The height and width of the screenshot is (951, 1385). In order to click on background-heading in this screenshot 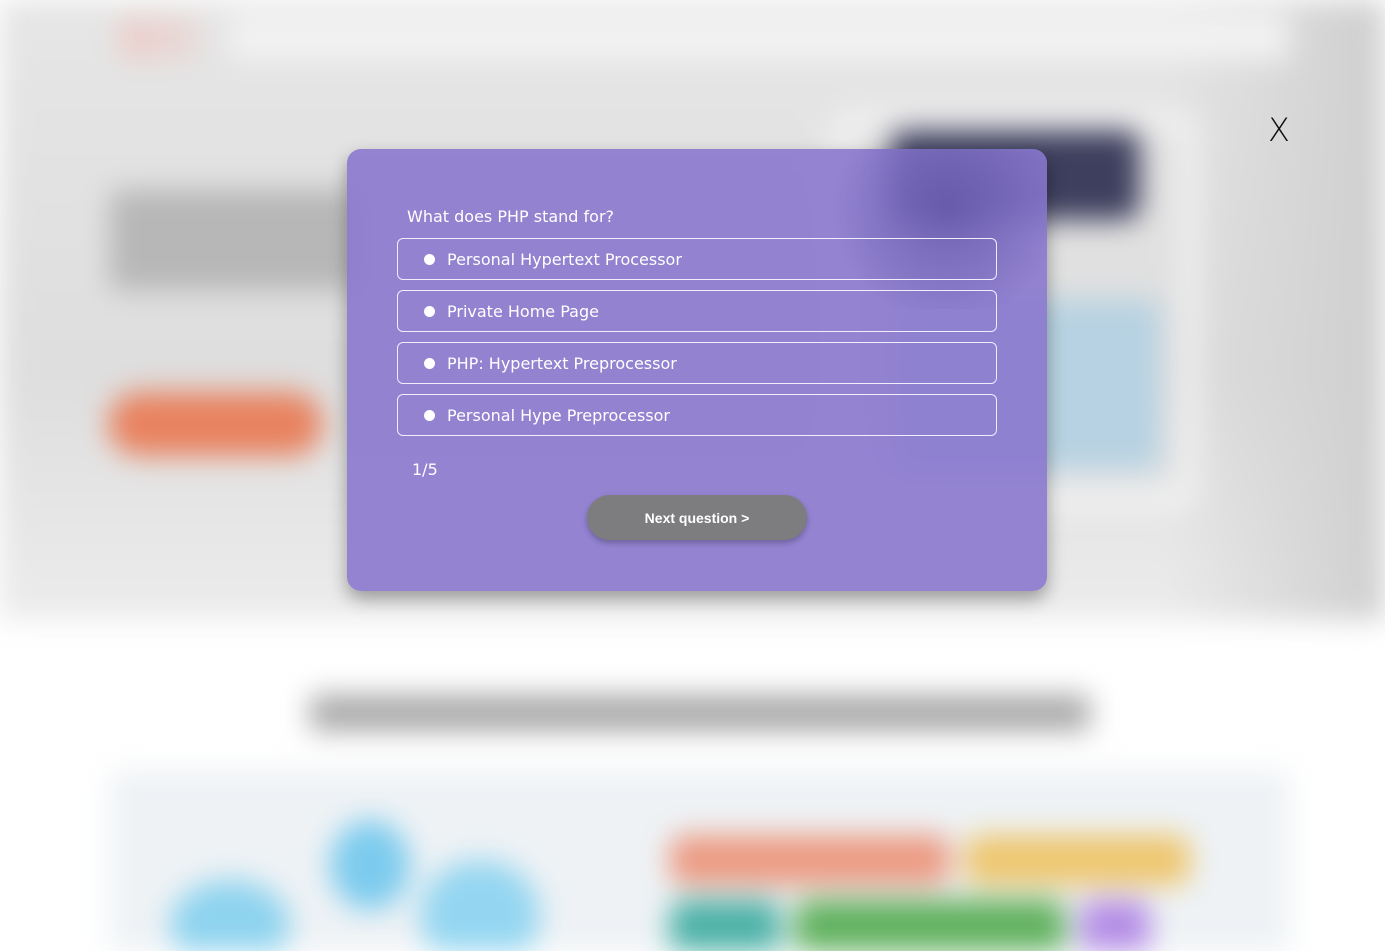, I will do `click(235, 240)`.